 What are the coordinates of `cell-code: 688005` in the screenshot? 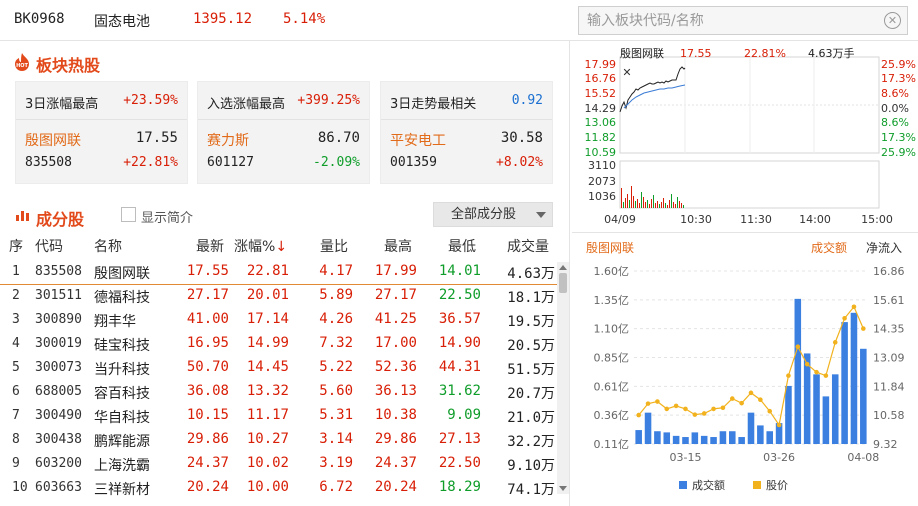 It's located at (58, 391).